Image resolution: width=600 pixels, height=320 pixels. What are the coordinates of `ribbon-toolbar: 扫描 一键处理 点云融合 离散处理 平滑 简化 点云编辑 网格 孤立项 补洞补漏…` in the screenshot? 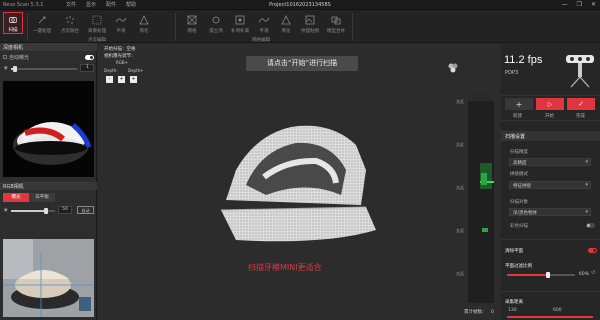 It's located at (300, 26).